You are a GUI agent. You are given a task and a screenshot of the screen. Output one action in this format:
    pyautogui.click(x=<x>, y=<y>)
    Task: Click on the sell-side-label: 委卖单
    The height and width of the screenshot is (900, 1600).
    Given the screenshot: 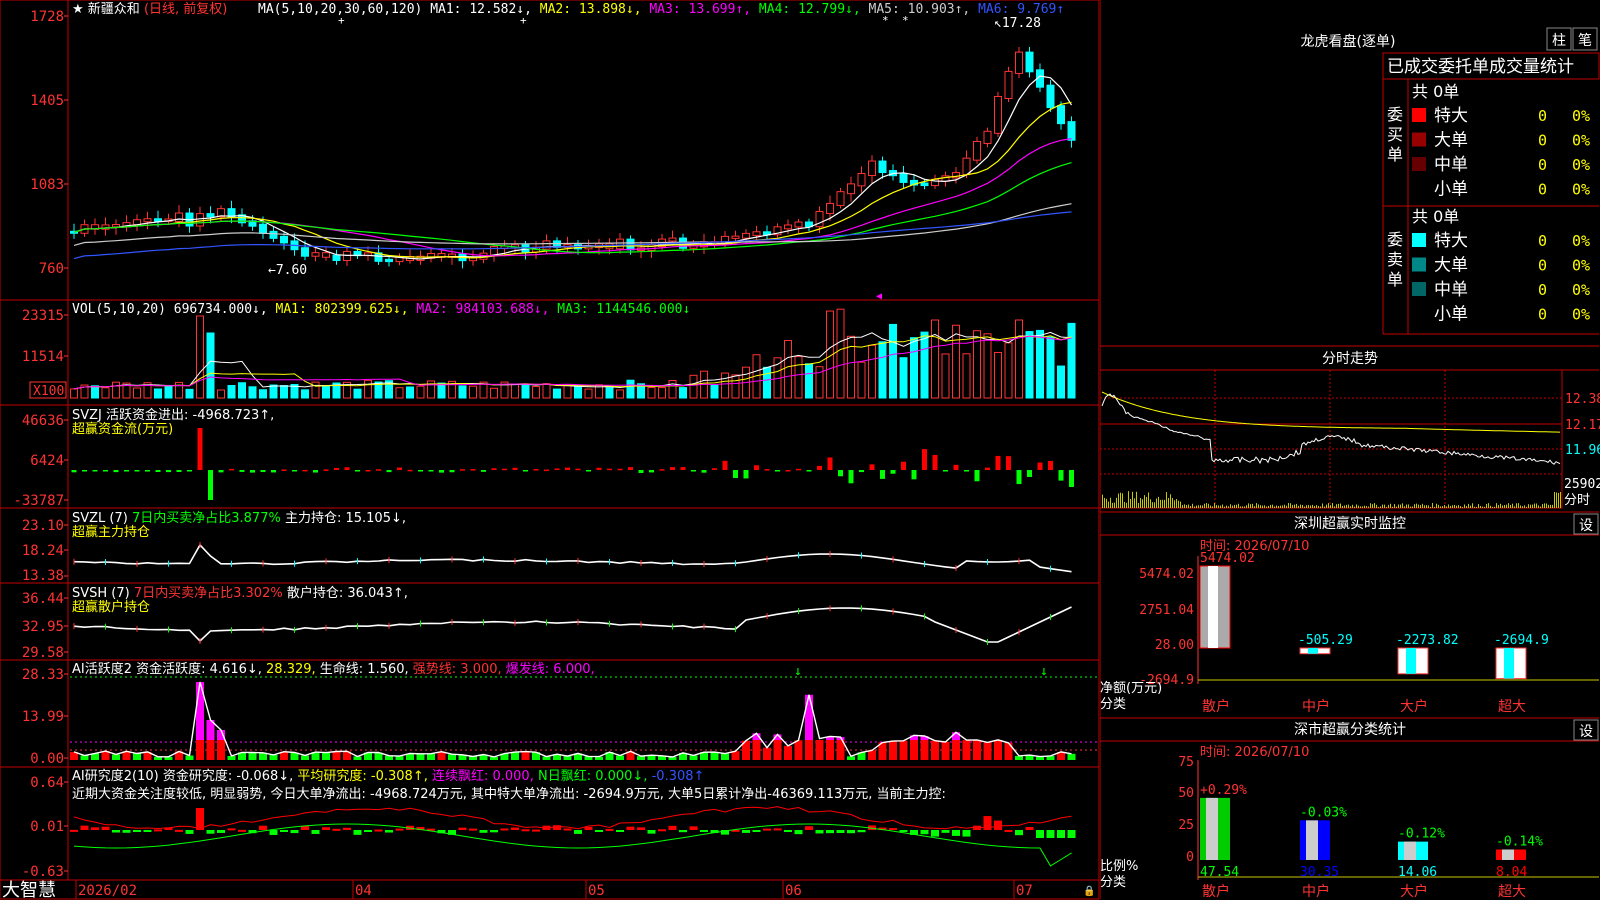 What is the action you would take?
    pyautogui.click(x=1395, y=259)
    